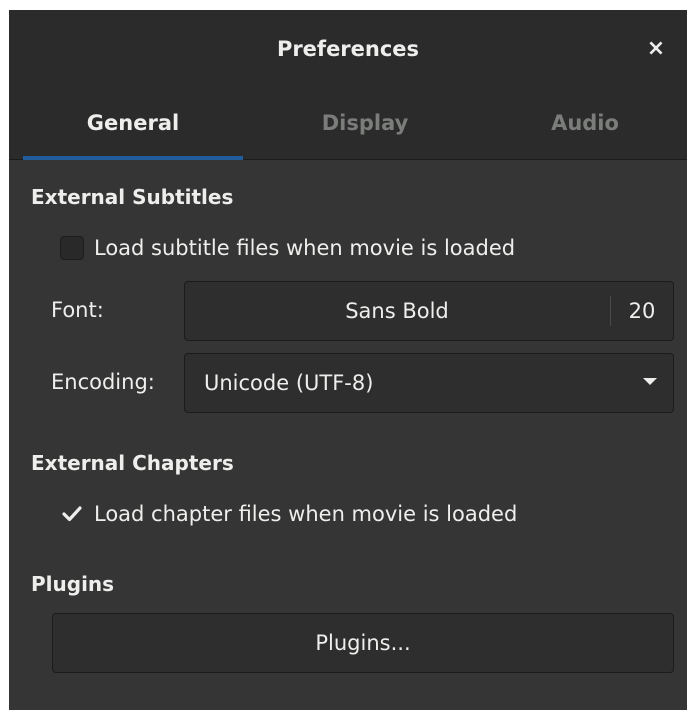 This screenshot has height=711, width=687. Describe the element at coordinates (289, 383) in the screenshot. I see `encoding-value: Unicode (UTF-8)` at that location.